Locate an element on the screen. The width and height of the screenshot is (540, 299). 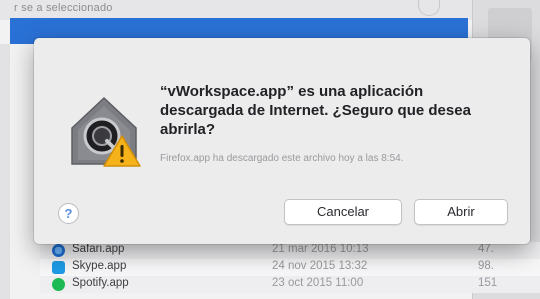
file-name: Safari.app is located at coordinates (98, 249).